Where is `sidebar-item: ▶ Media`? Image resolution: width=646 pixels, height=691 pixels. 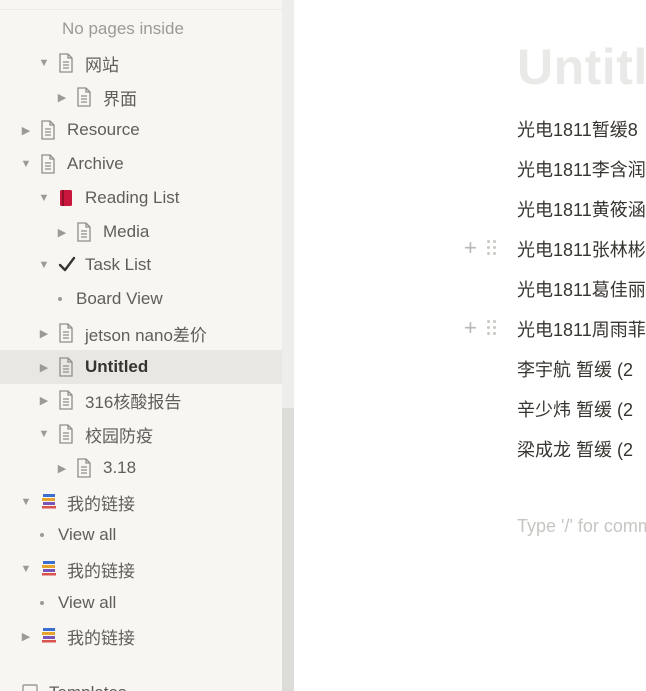
sidebar-item: ▶ Media is located at coordinates (141, 232).